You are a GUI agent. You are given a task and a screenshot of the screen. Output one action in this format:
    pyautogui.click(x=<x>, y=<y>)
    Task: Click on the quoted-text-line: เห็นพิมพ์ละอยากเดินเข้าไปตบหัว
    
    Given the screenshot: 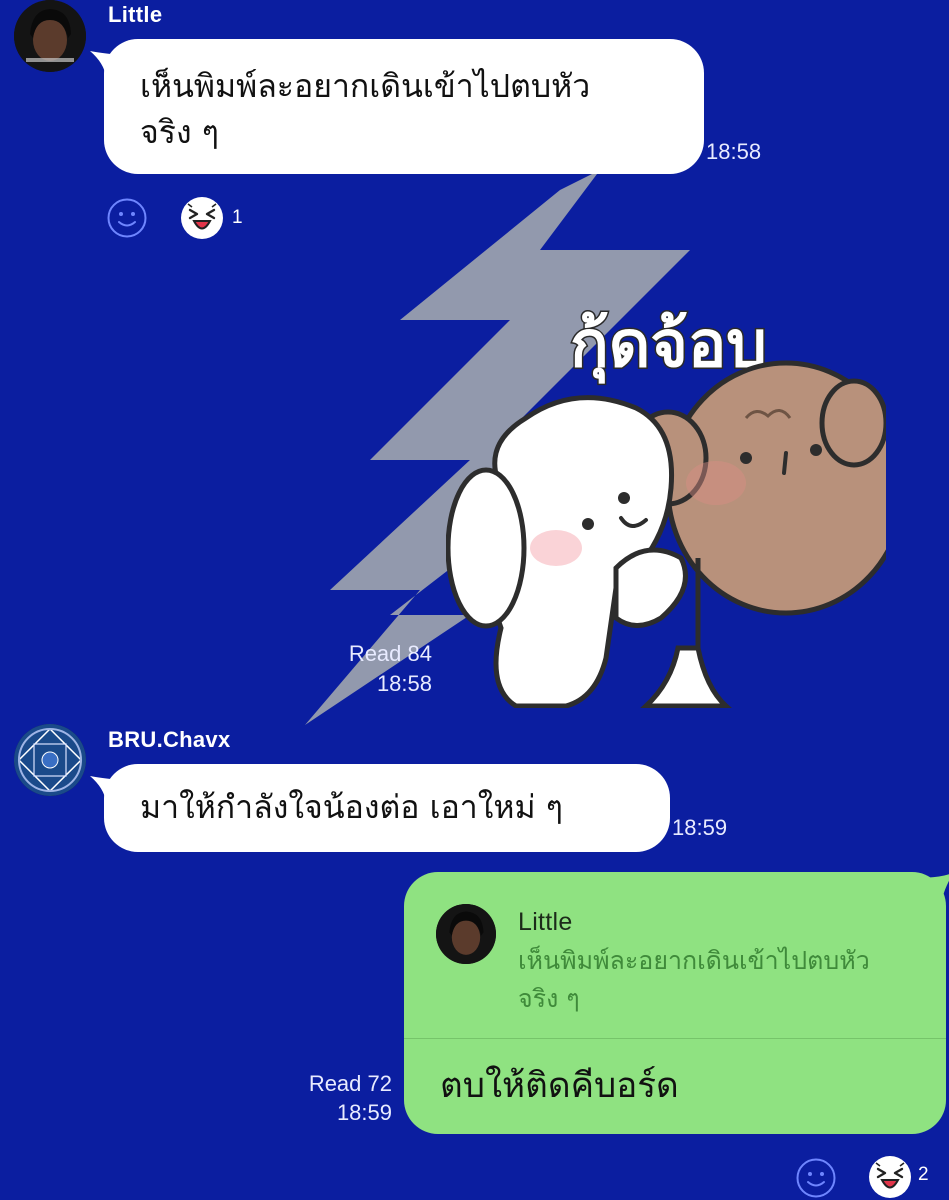 What is the action you would take?
    pyautogui.click(x=694, y=960)
    